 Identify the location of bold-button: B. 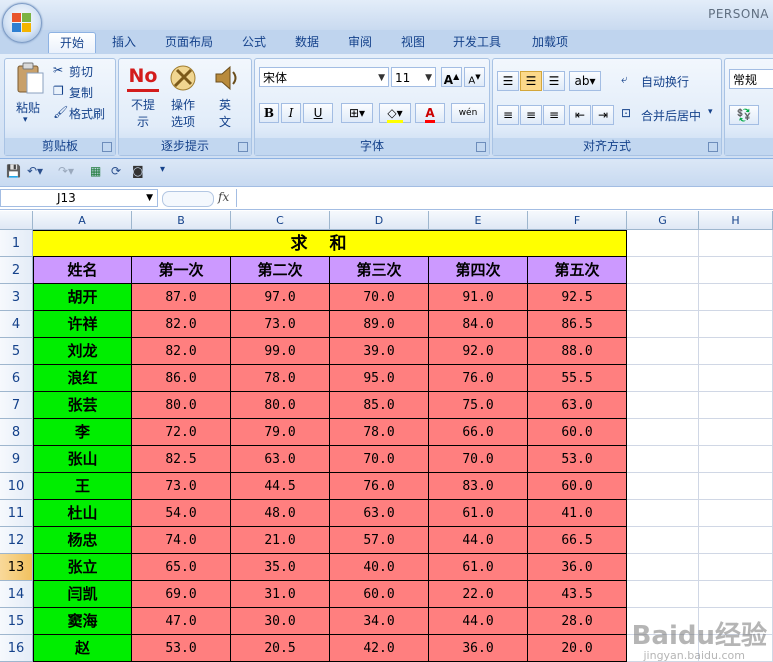
(269, 113).